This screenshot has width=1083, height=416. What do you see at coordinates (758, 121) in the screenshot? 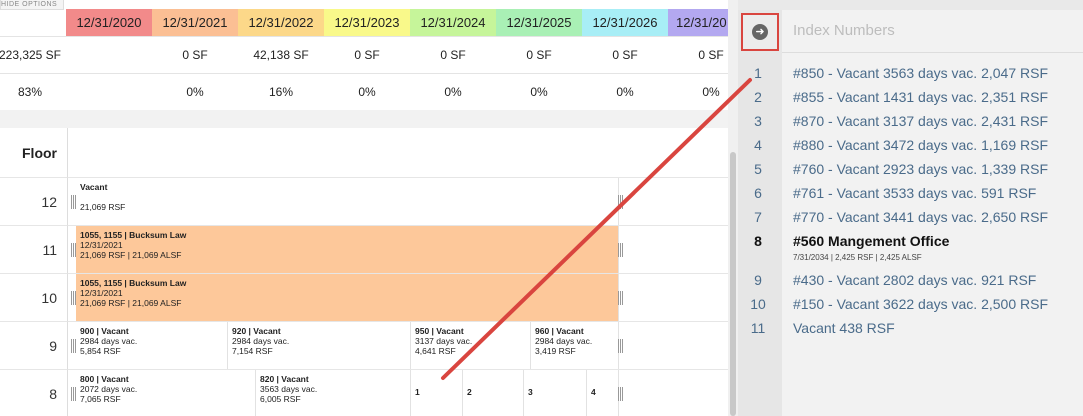
I see `index-number: 3` at bounding box center [758, 121].